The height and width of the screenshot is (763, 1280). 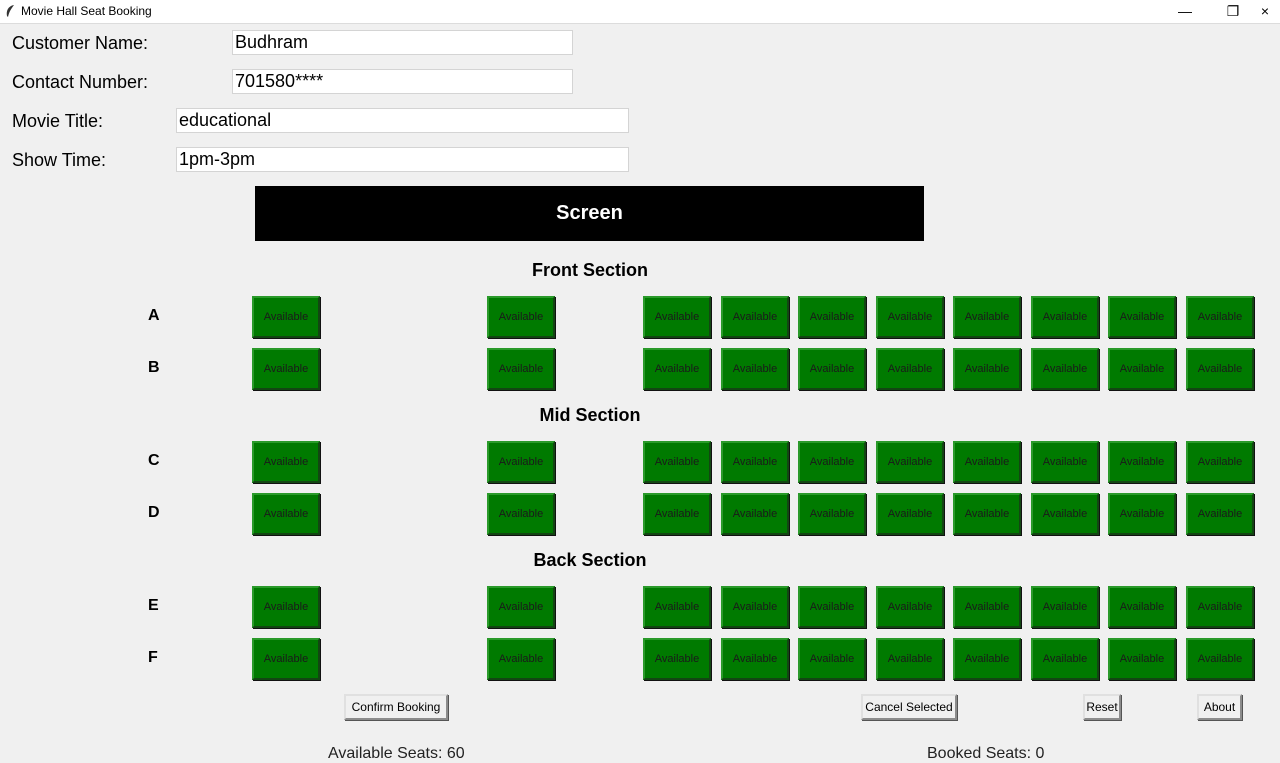 What do you see at coordinates (10, 11) in the screenshot?
I see `feather-icon` at bounding box center [10, 11].